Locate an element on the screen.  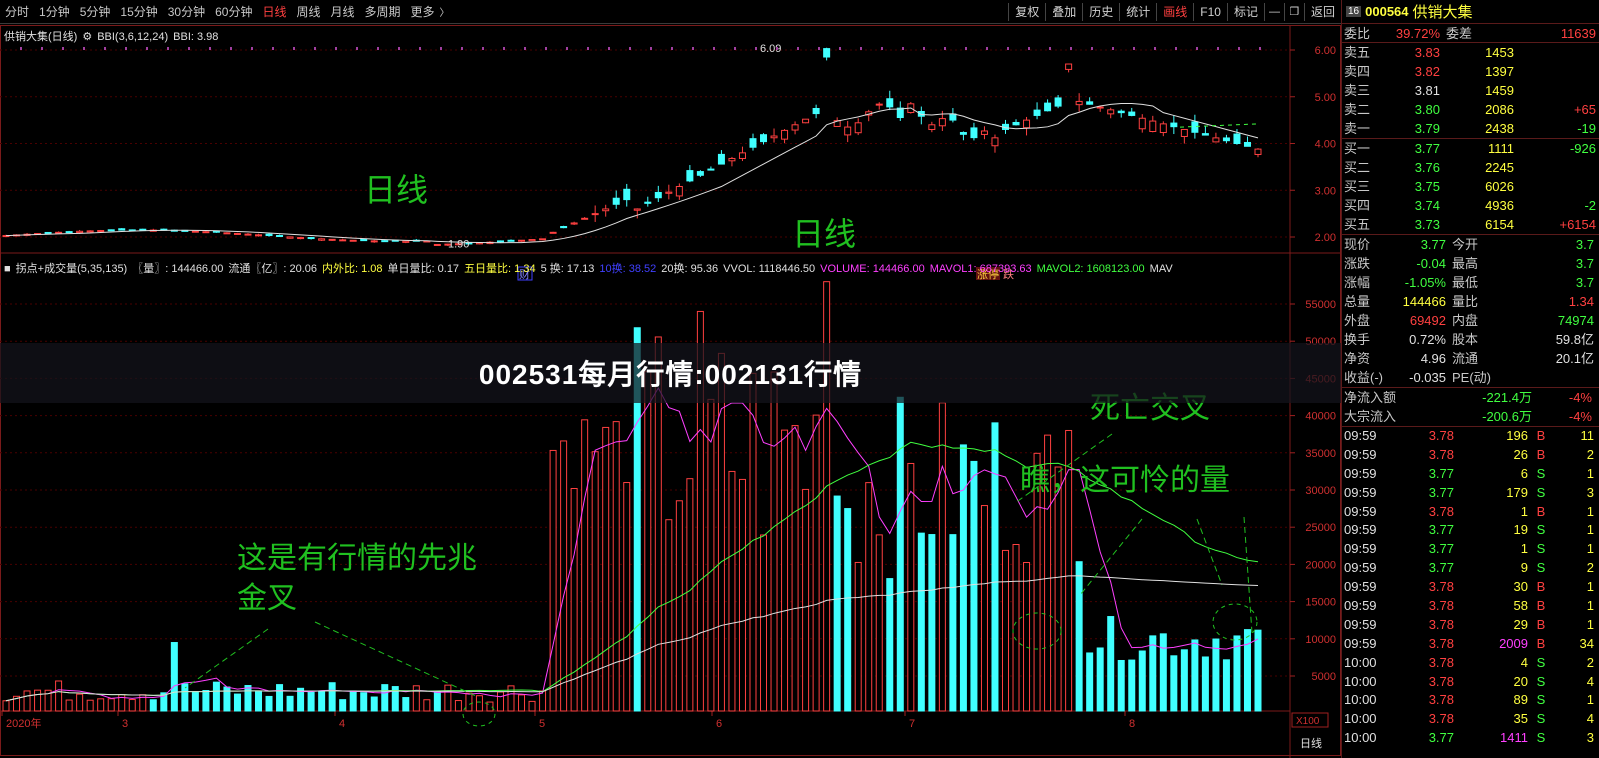
tool-button-6: 标记 is located at coordinates (1245, 12).